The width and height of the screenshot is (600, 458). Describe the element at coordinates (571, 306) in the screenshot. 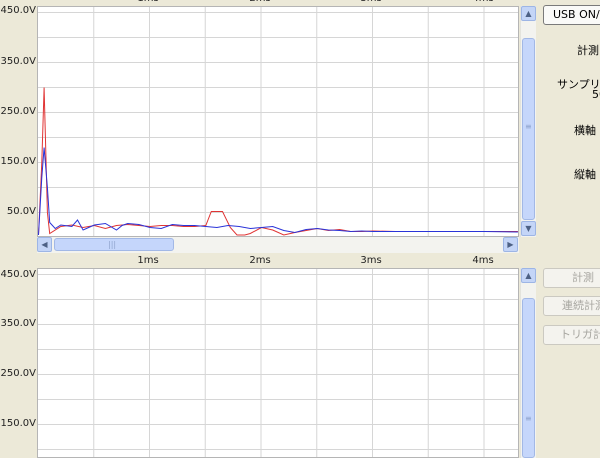

I see `continuous-measure-button: 連続計測` at that location.